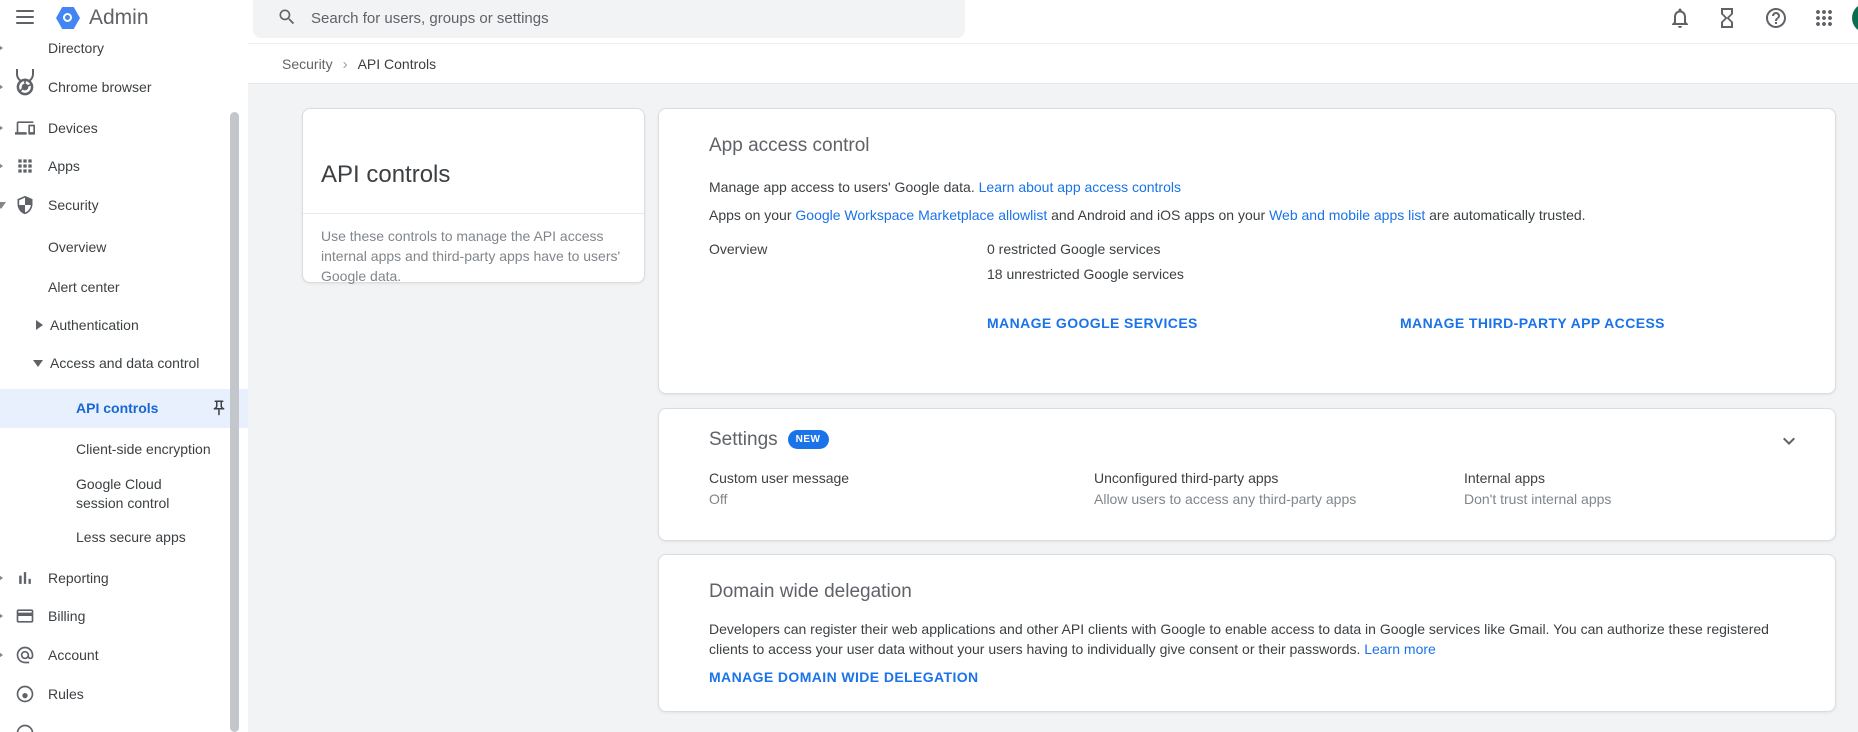 The width and height of the screenshot is (1858, 732). I want to click on breadcrumb-security-link: Security, so click(307, 64).